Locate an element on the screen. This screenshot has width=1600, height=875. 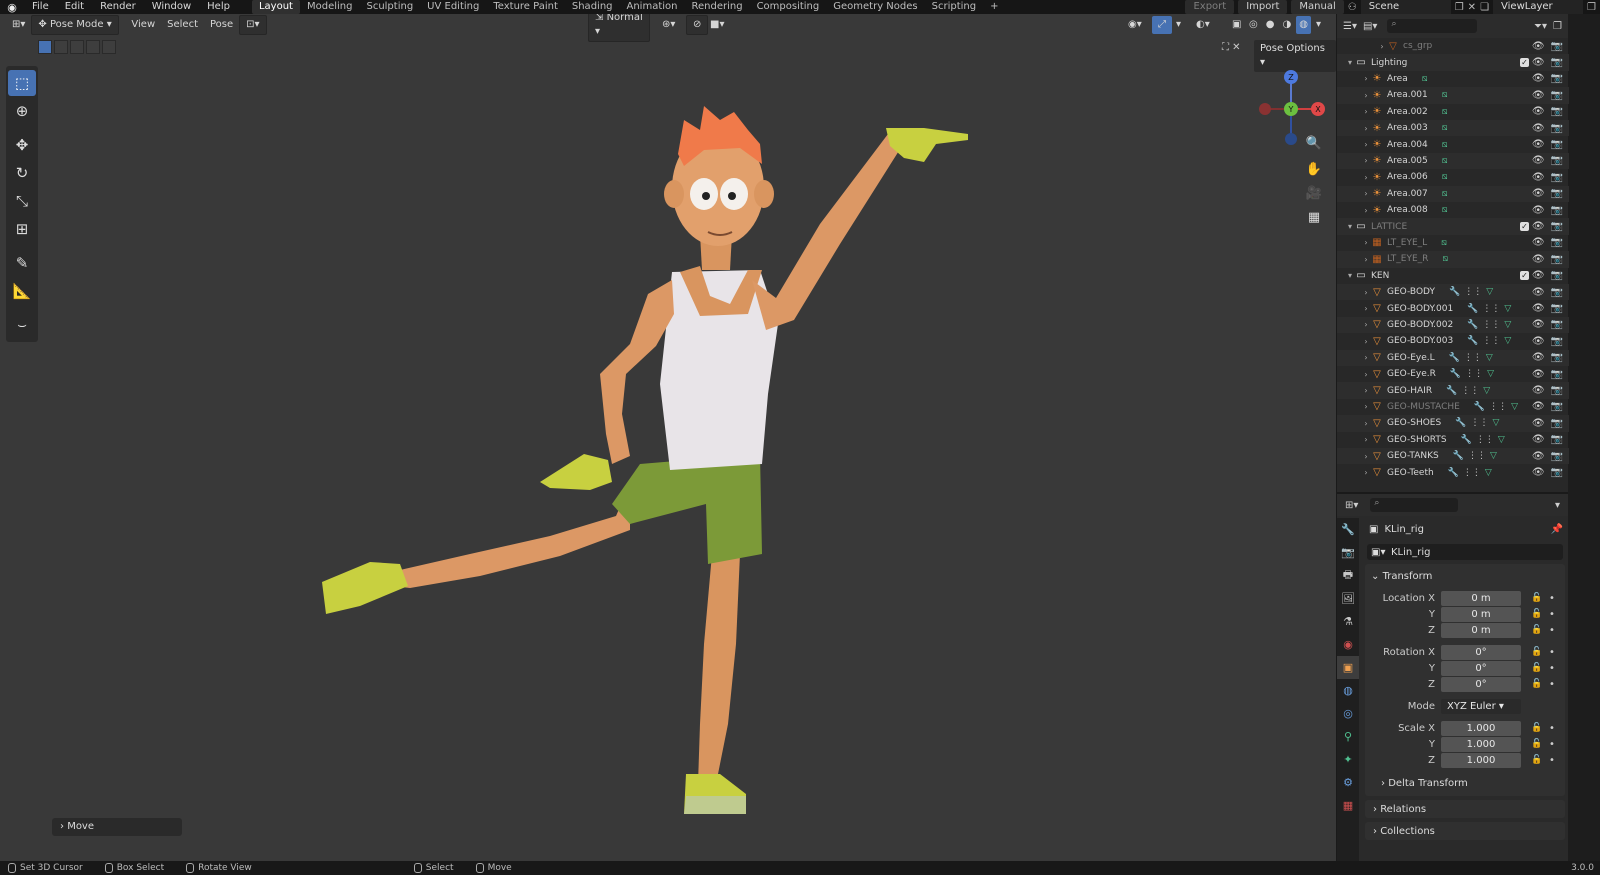
outliner-row: › ▽ GEO-TANKS 🔧 ⋮⋮ ▽ 👁 📷 is located at coordinates (1453, 456).